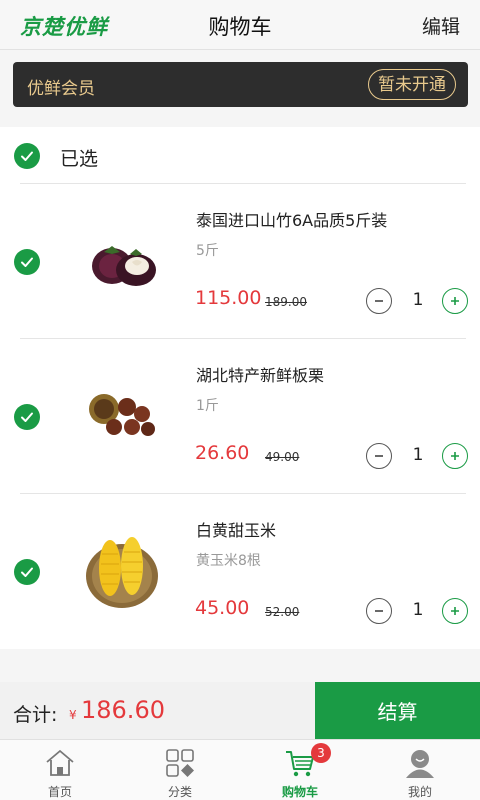 This screenshot has width=480, height=800. Describe the element at coordinates (286, 302) in the screenshot. I see `item-original-price: 189.00` at that location.